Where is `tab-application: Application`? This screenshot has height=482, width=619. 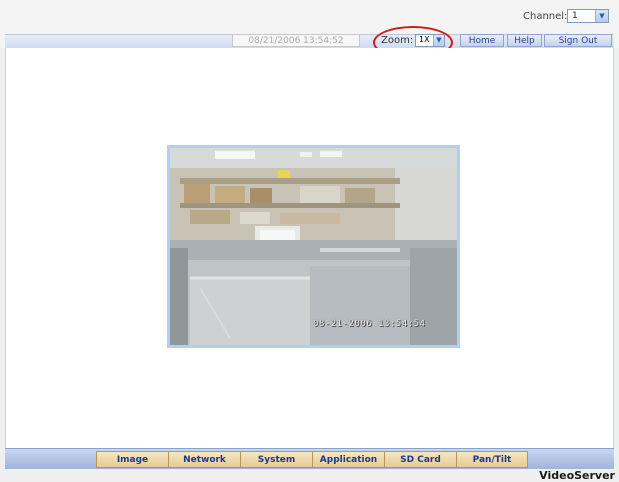
tab-application: Application is located at coordinates (348, 459).